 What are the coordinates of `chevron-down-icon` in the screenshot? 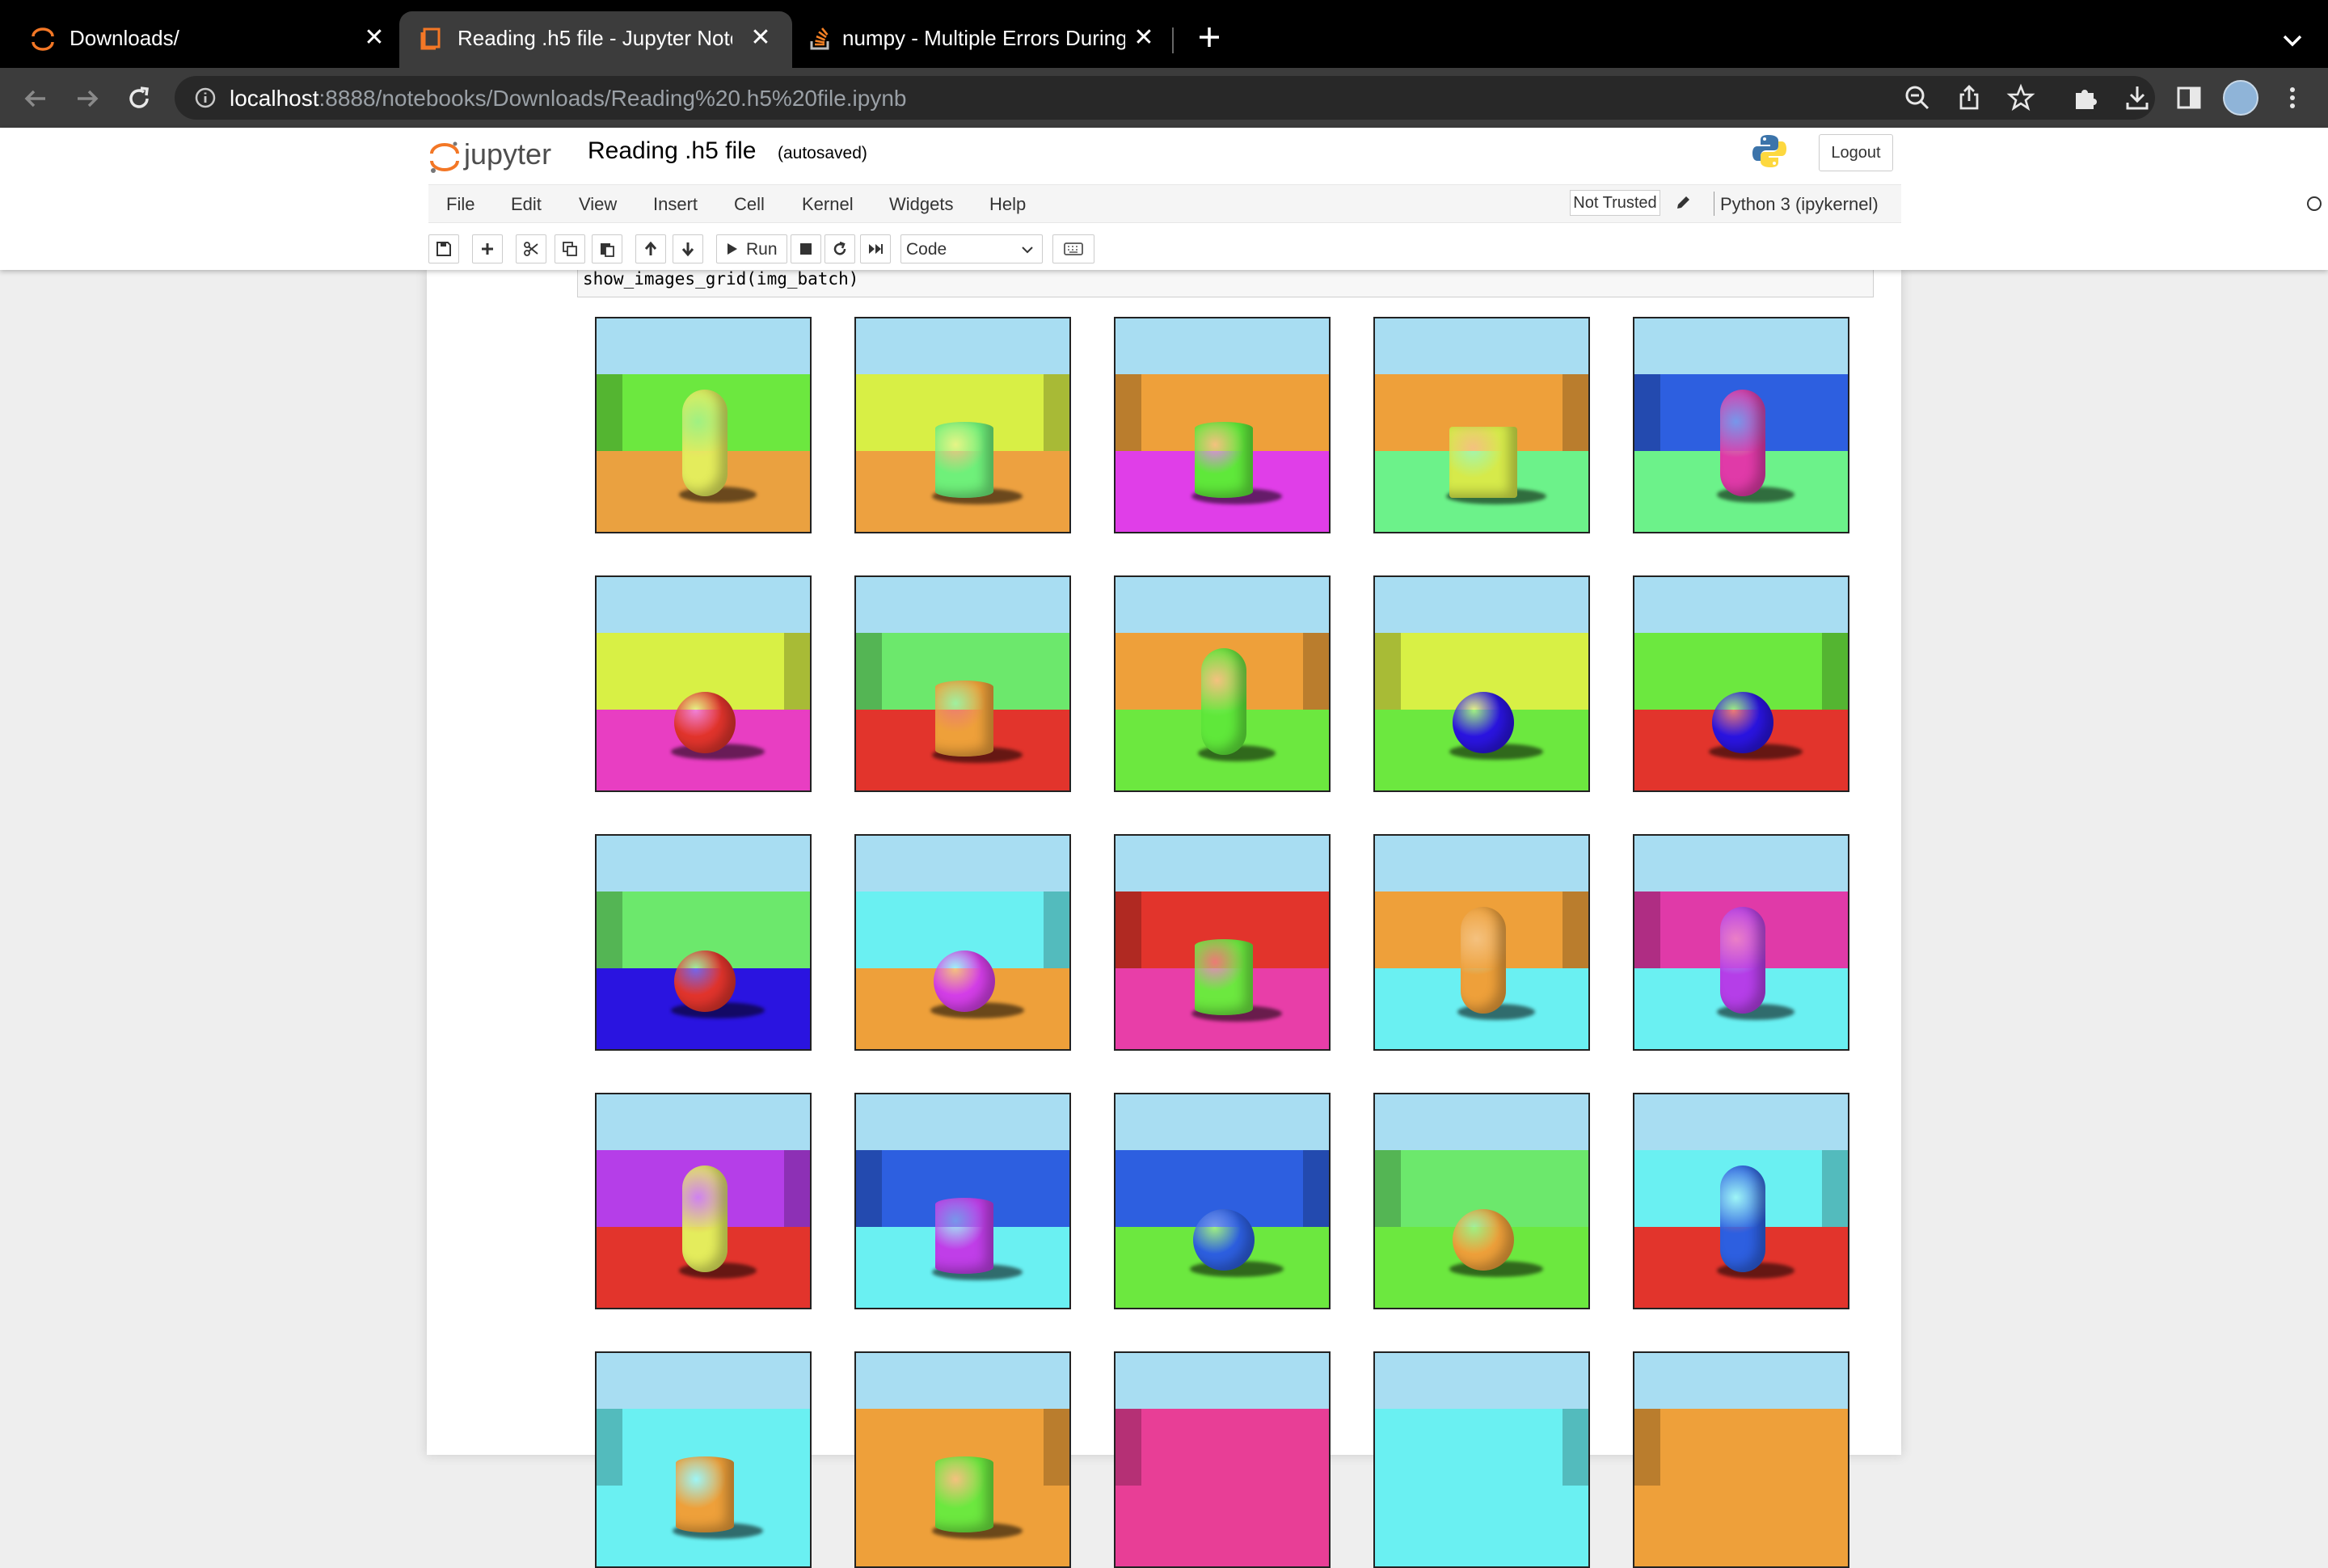 It's located at (2292, 40).